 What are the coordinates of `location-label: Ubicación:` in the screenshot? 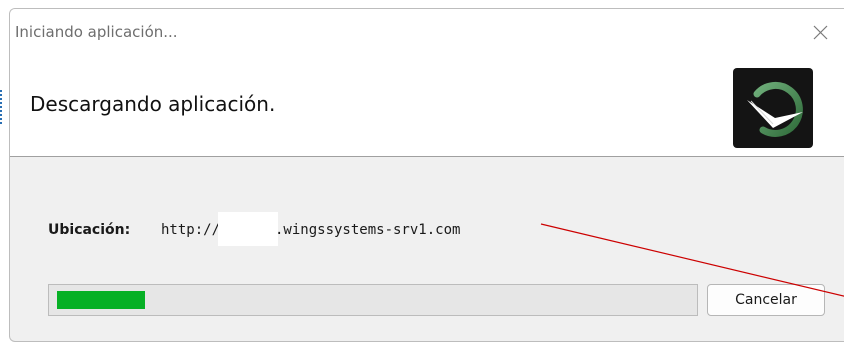 It's located at (89, 230).